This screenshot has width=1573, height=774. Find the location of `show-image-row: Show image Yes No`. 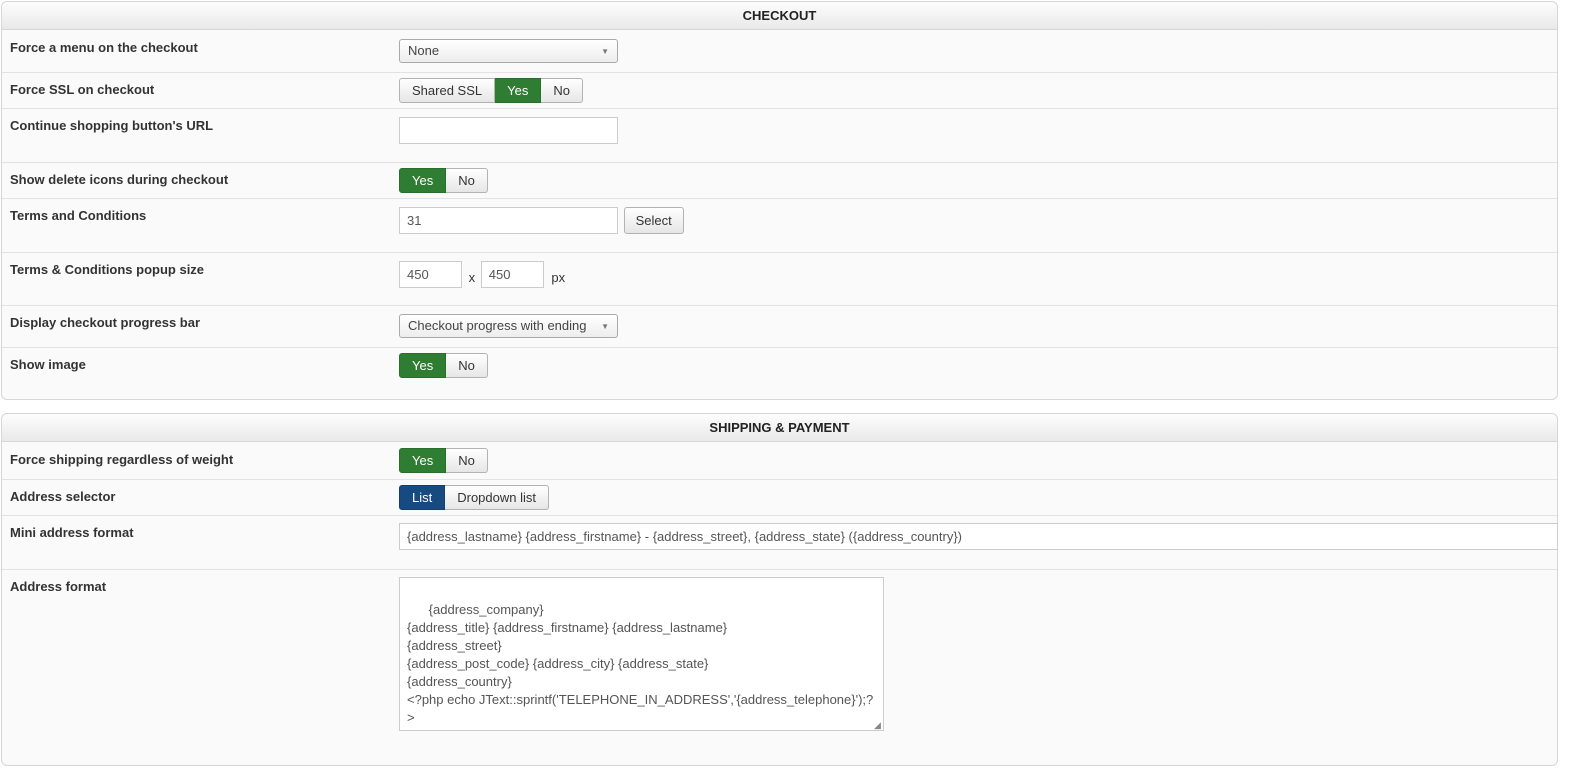

show-image-row: Show image Yes No is located at coordinates (779, 373).